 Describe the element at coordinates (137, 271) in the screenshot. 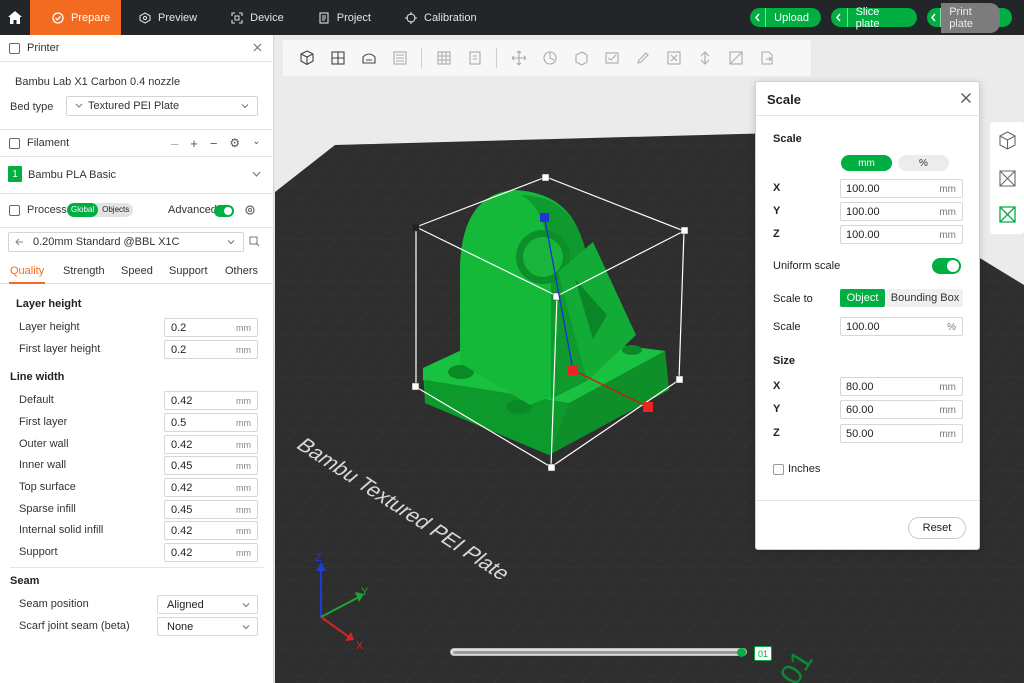

I see `tab-speed: Speed` at that location.